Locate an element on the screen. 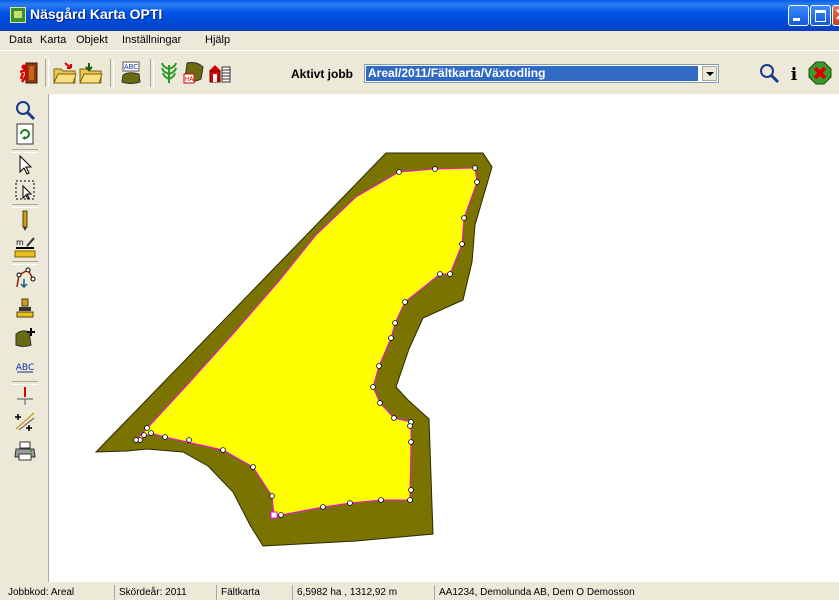  active-job-select: Areal/2011/Fältkarta/Växtodling is located at coordinates (541, 73).